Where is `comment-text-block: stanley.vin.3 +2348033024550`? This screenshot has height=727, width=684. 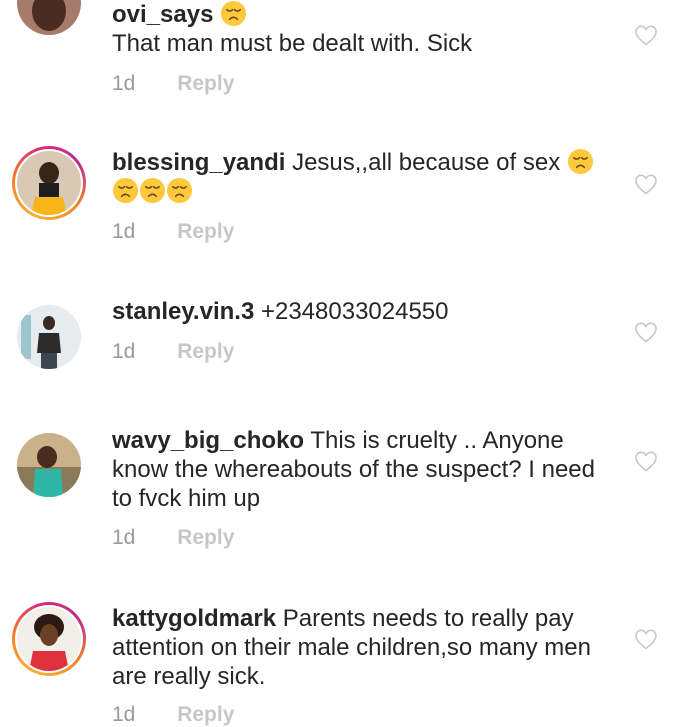 comment-text-block: stanley.vin.3 +2348033024550 is located at coordinates (362, 311).